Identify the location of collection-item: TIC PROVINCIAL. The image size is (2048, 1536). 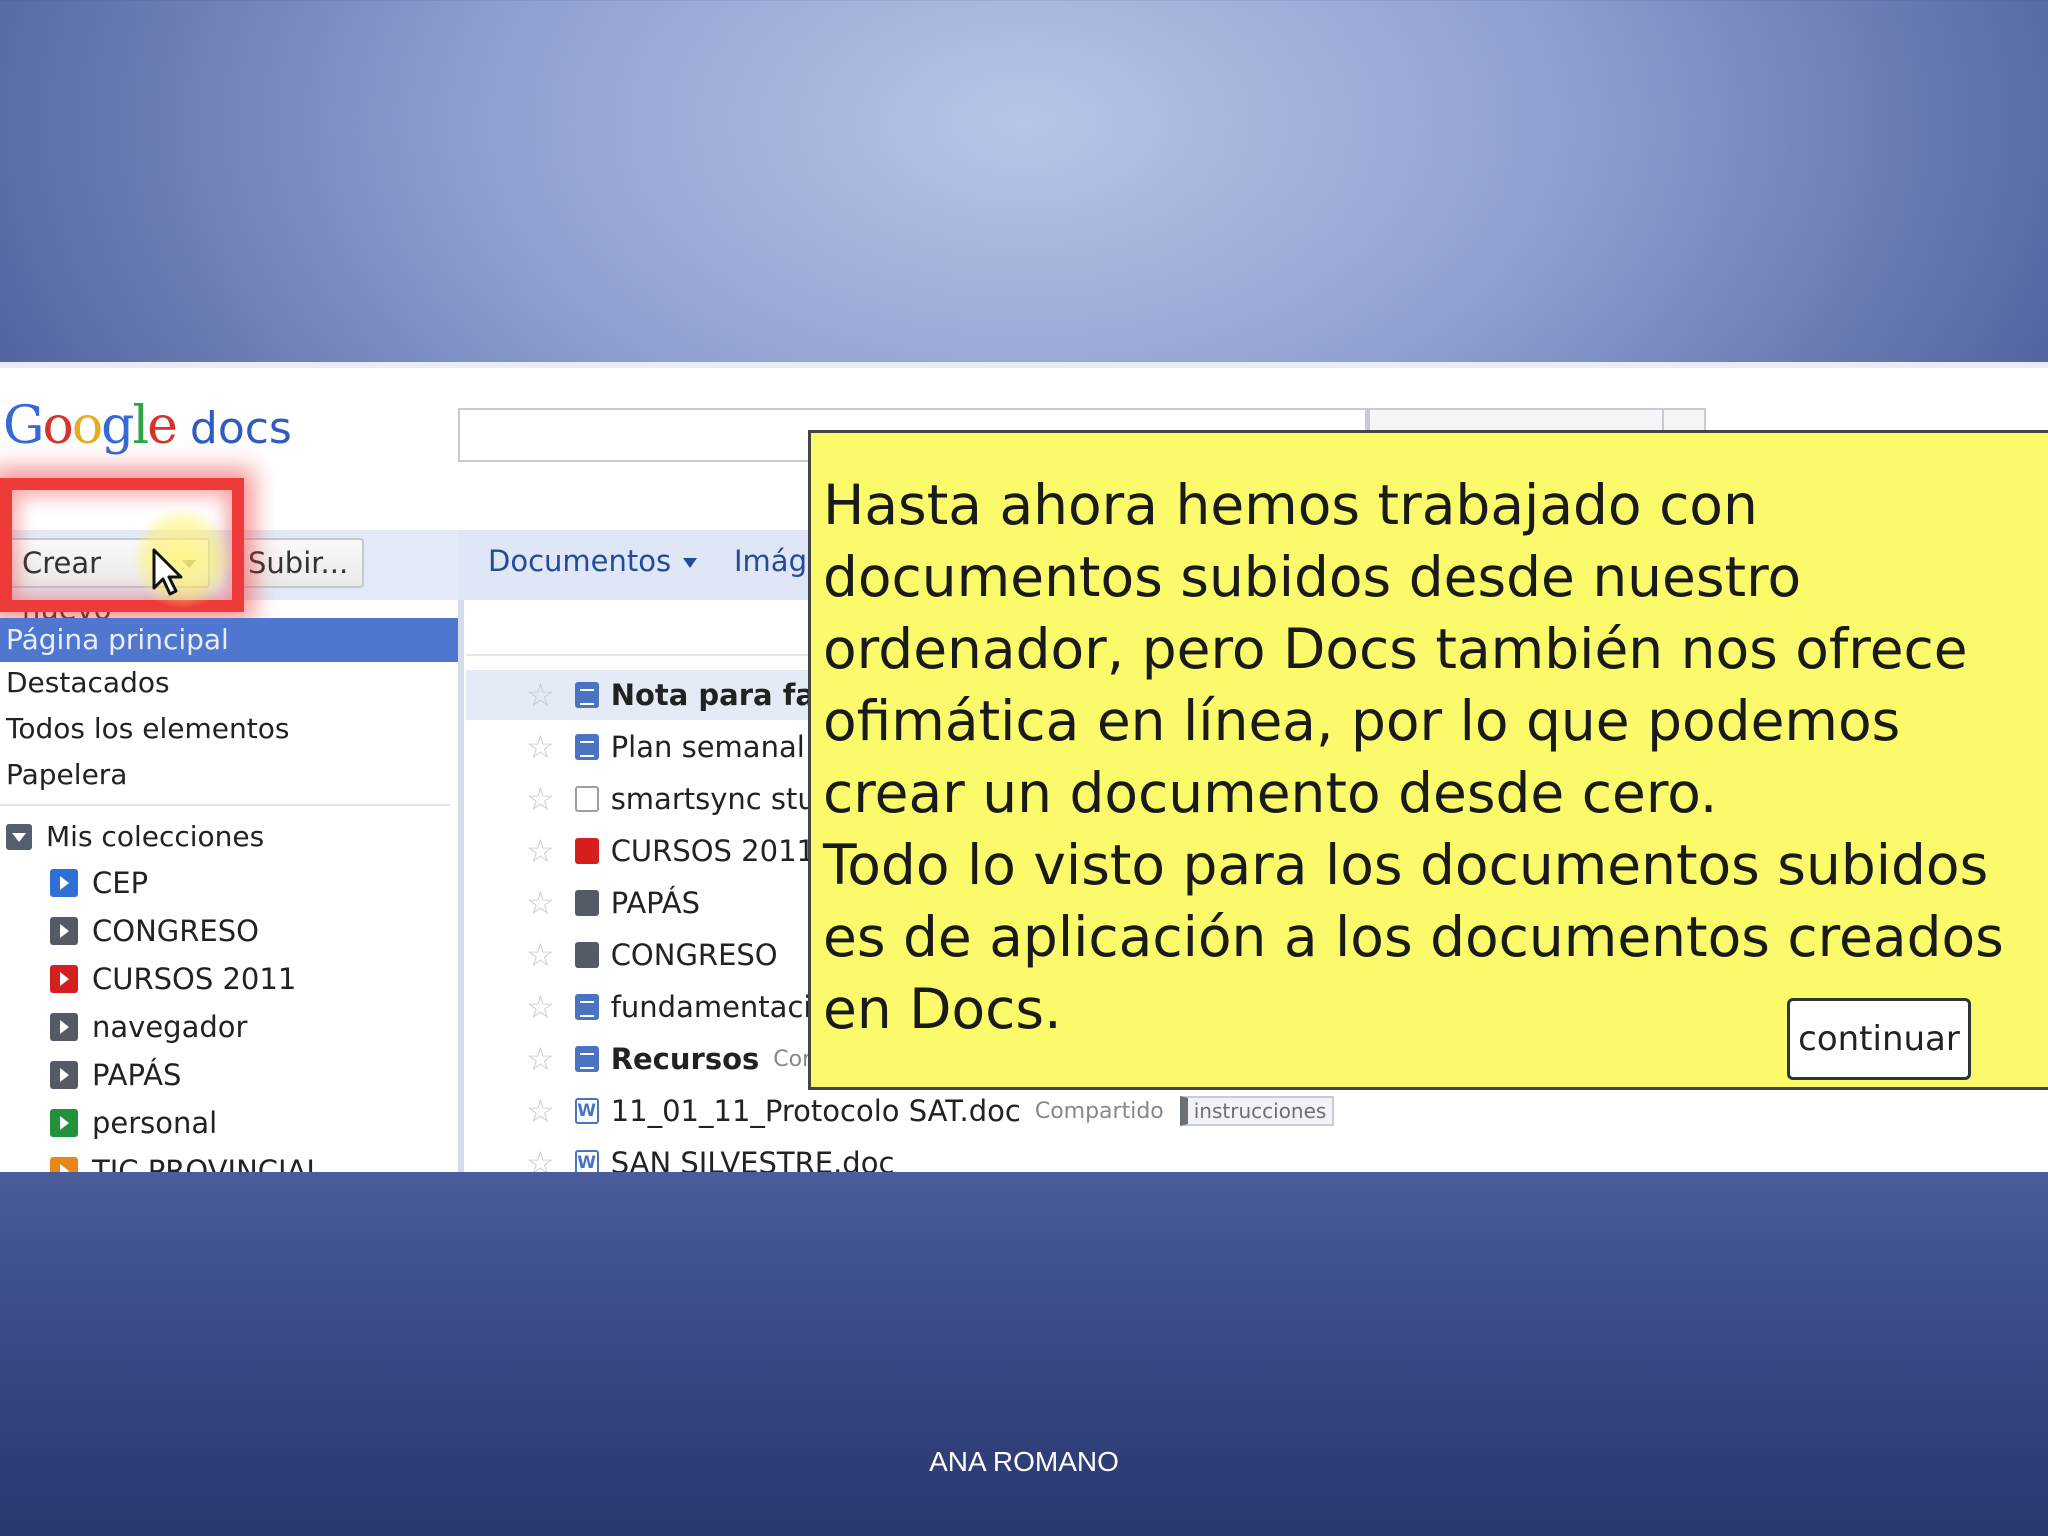
(186, 1163).